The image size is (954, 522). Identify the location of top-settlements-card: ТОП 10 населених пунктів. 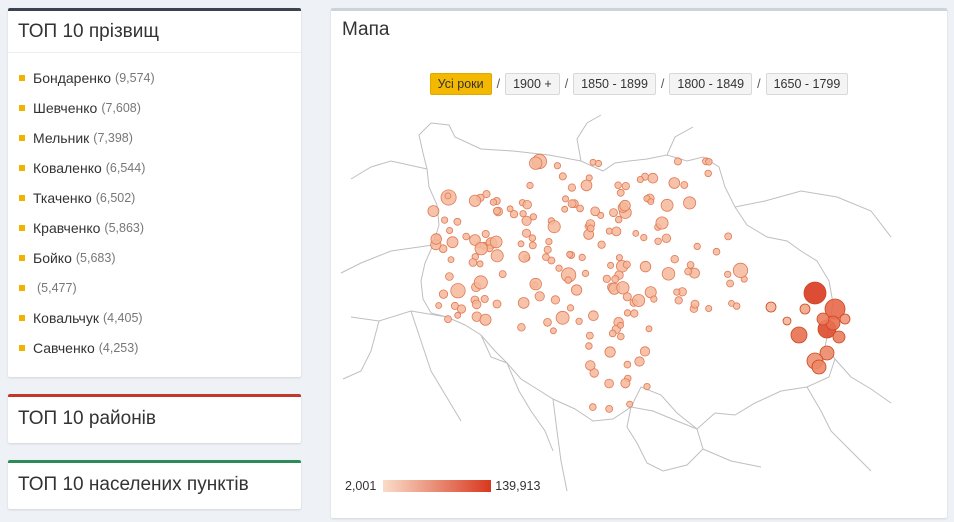
(154, 484).